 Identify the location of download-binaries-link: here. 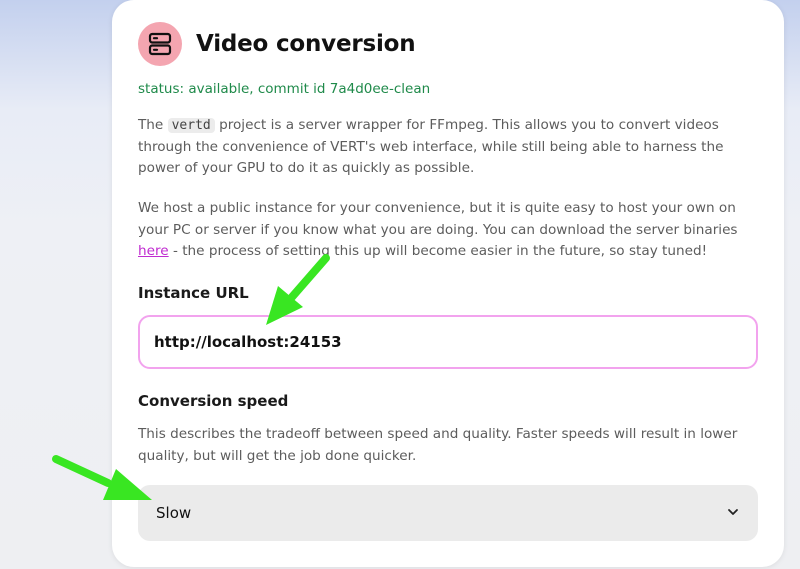
(153, 251).